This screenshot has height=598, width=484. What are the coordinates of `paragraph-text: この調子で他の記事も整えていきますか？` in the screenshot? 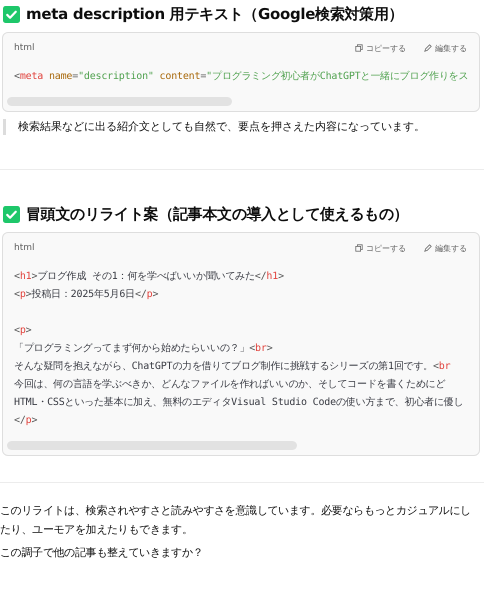 It's located at (102, 553).